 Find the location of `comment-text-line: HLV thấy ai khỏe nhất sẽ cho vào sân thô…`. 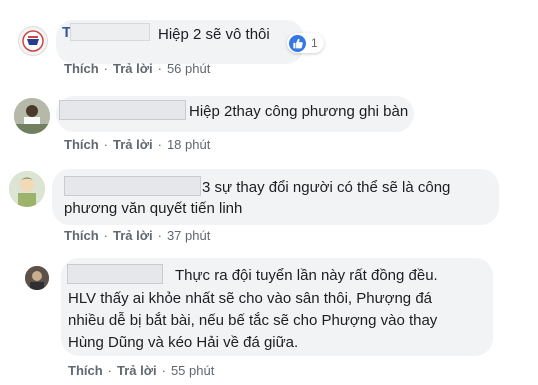

comment-text-line: HLV thấy ai khỏe nhất sẽ cho vào sân thô… is located at coordinates (250, 298).